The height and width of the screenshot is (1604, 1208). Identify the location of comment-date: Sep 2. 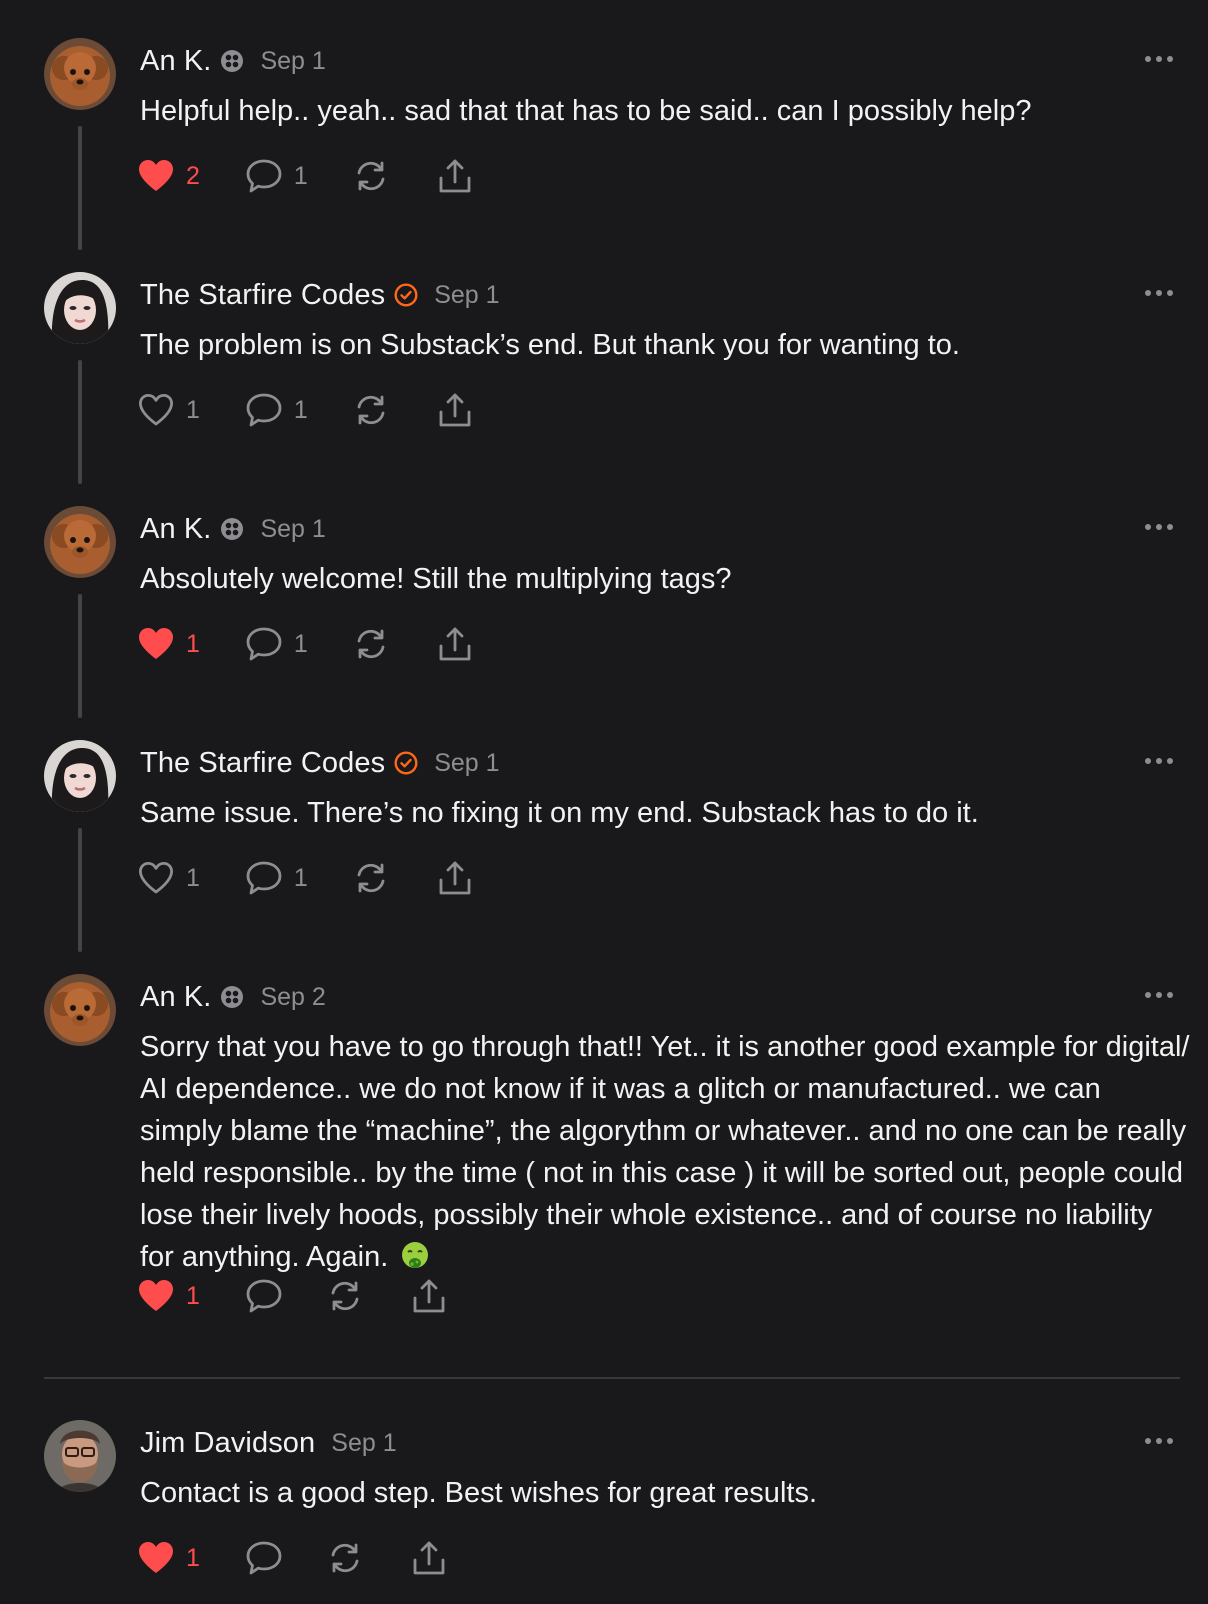
(292, 997).